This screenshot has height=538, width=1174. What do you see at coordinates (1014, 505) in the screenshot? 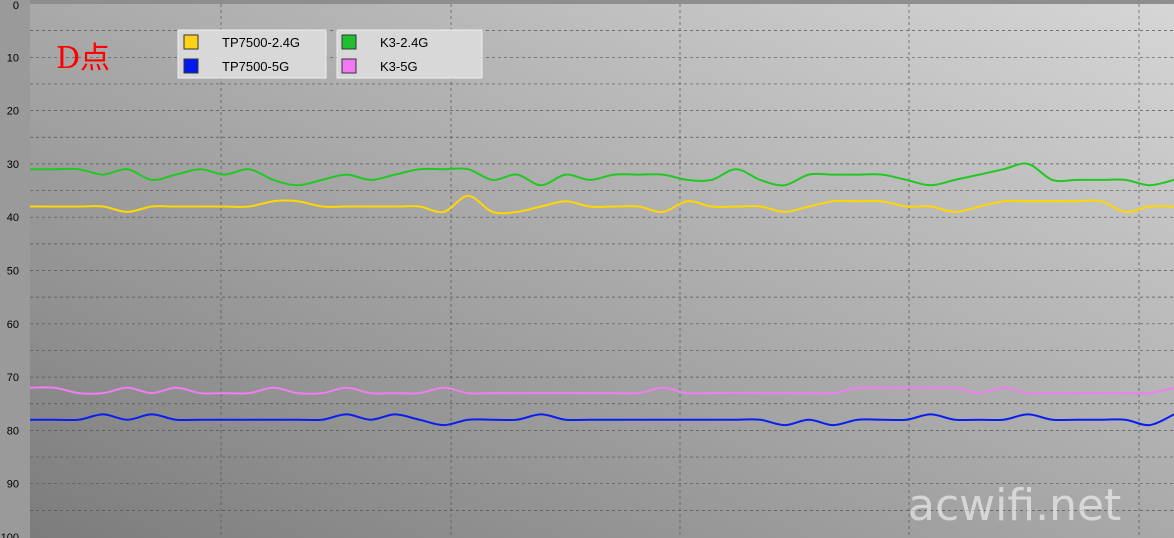
I see `watermark: acwifi.net` at bounding box center [1014, 505].